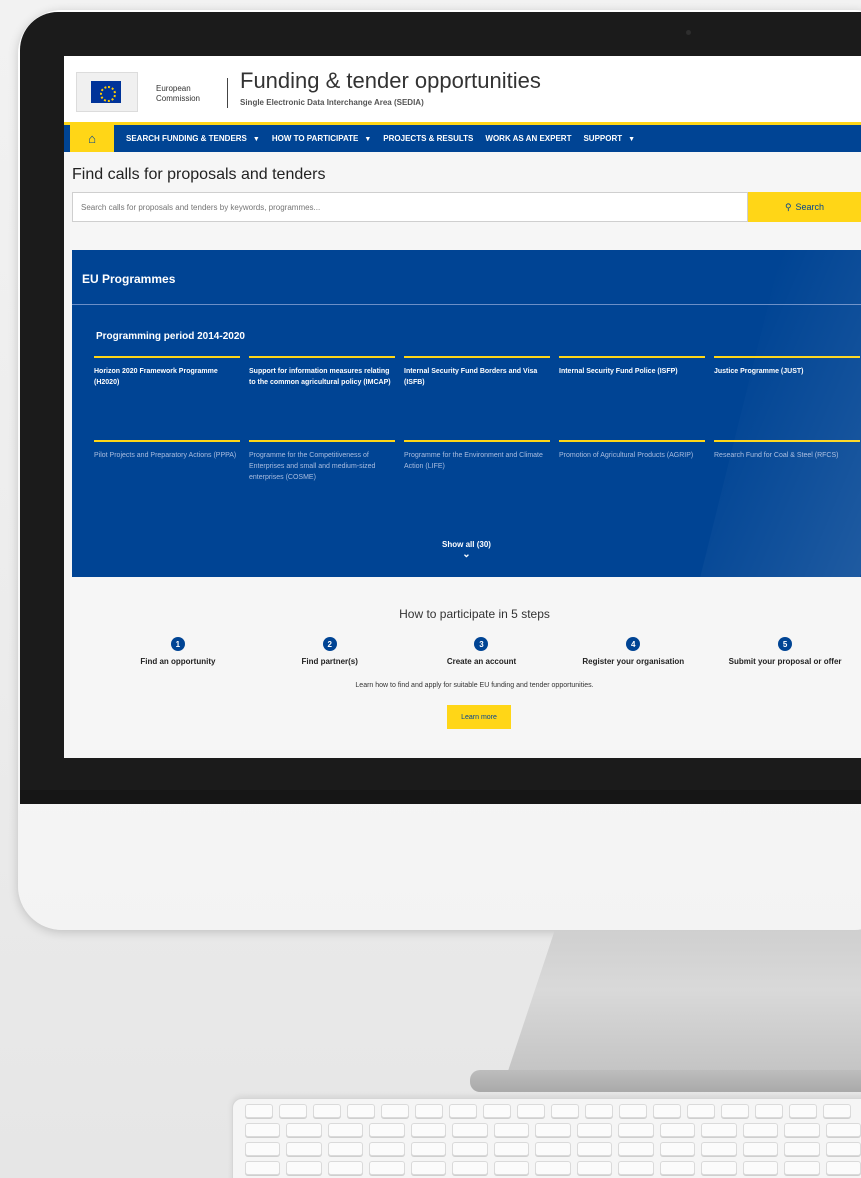 This screenshot has width=861, height=1178. Describe the element at coordinates (315, 138) in the screenshot. I see `nav-item-label: HOW TO PARTICIPATE` at that location.